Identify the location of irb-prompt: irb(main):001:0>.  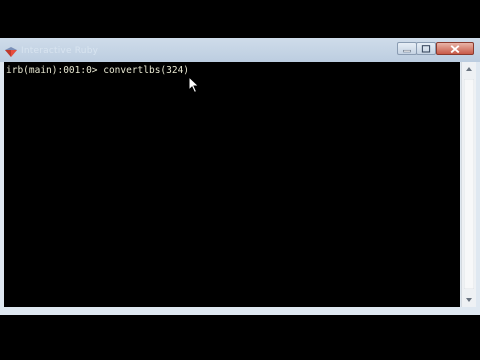
(55, 70).